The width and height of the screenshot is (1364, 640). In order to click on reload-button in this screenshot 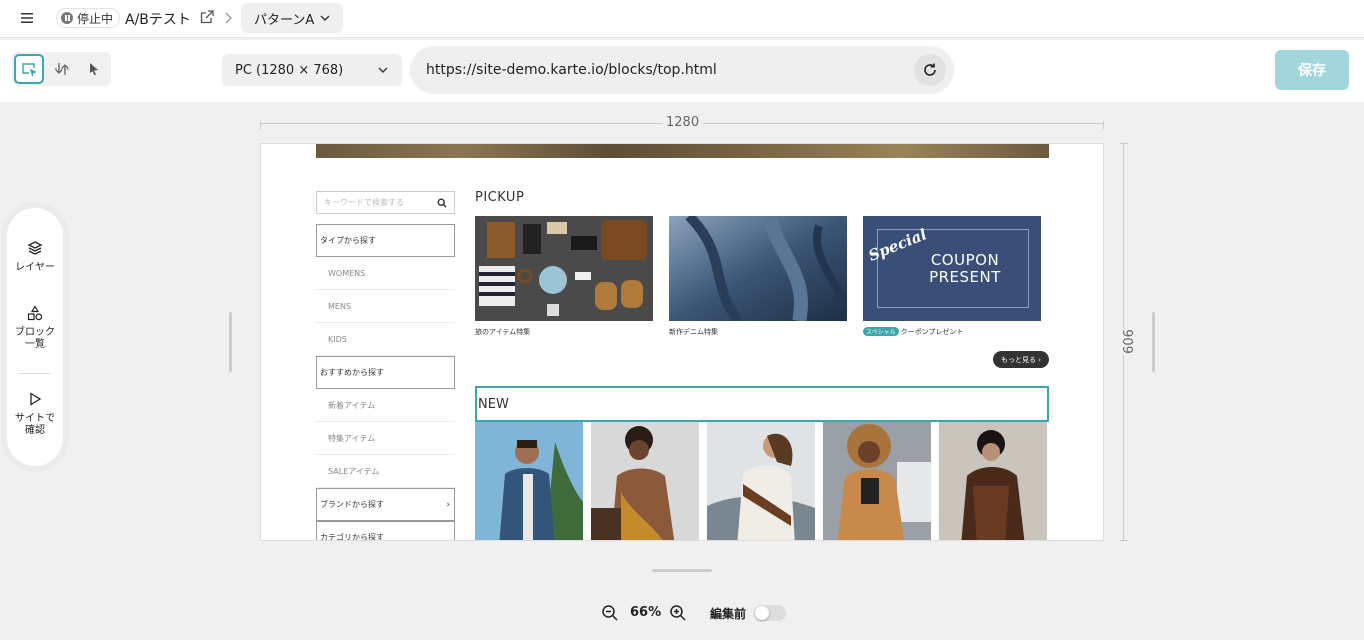, I will do `click(930, 70)`.